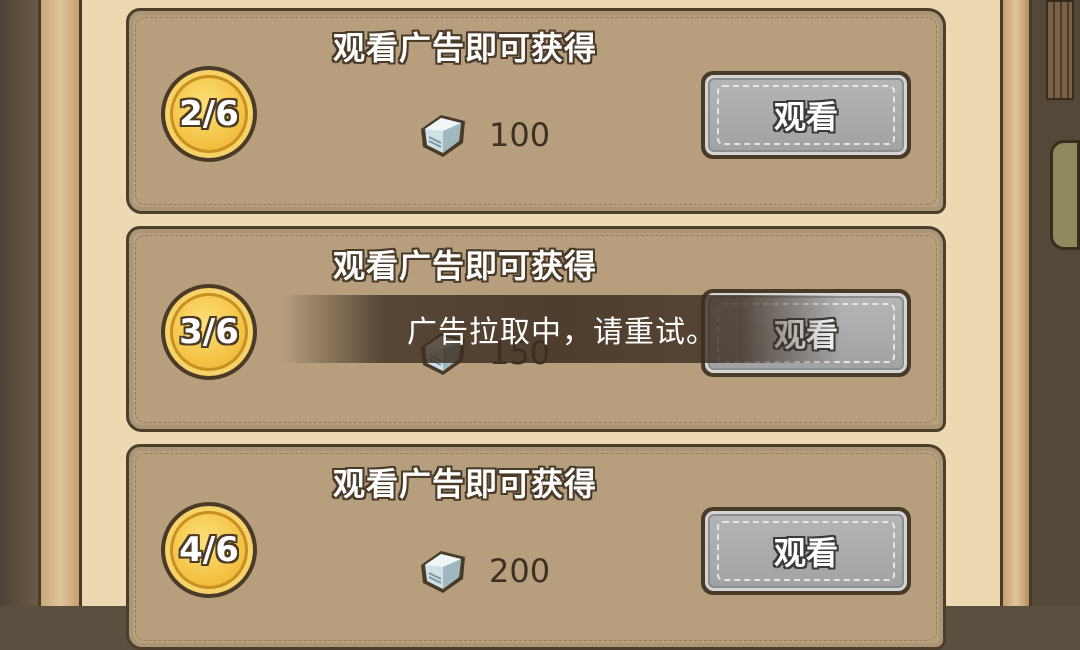 This screenshot has width=1080, height=650. Describe the element at coordinates (1060, 50) in the screenshot. I see `decor-shelf` at that location.